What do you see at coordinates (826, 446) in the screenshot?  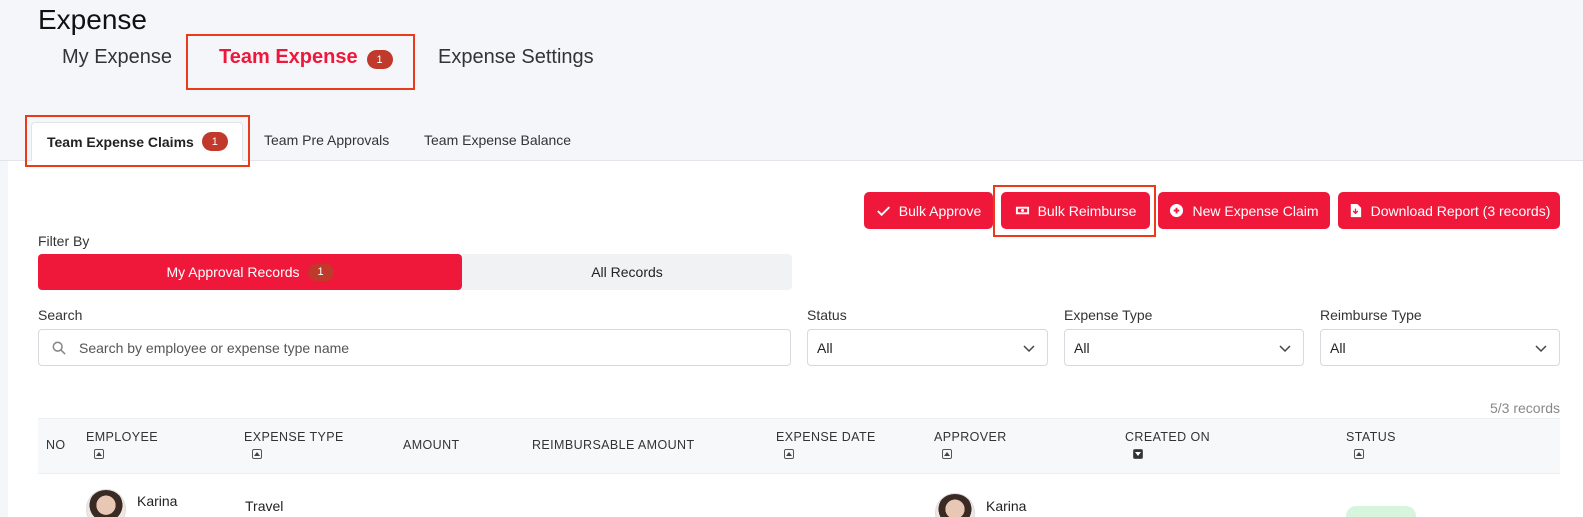 I see `th-expense-date: EXPENSE DATE` at bounding box center [826, 446].